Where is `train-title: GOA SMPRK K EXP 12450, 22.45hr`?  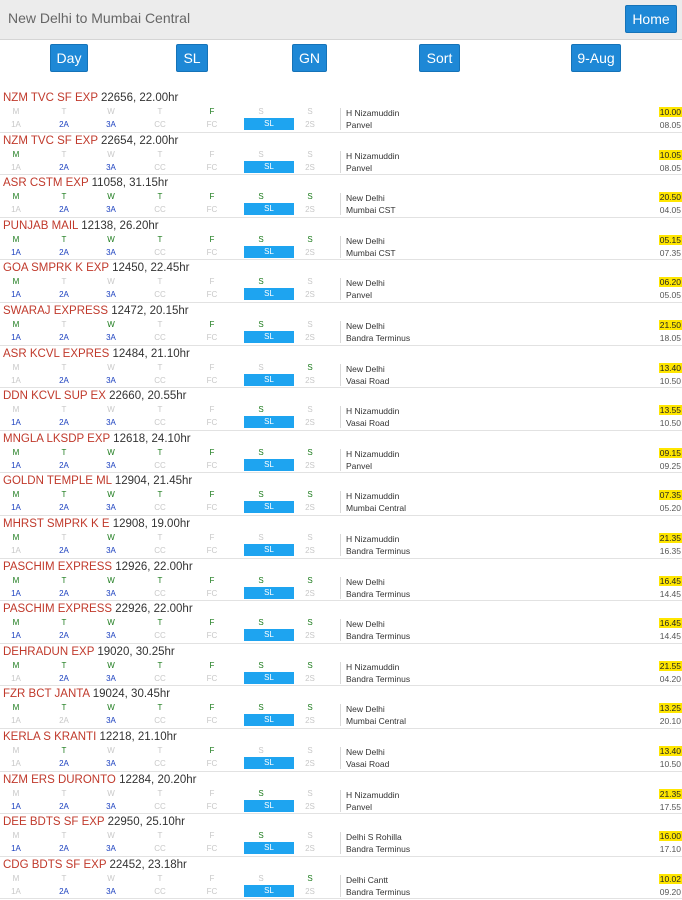
train-title: GOA SMPRK K EXP 12450, 22.45hr is located at coordinates (96, 268).